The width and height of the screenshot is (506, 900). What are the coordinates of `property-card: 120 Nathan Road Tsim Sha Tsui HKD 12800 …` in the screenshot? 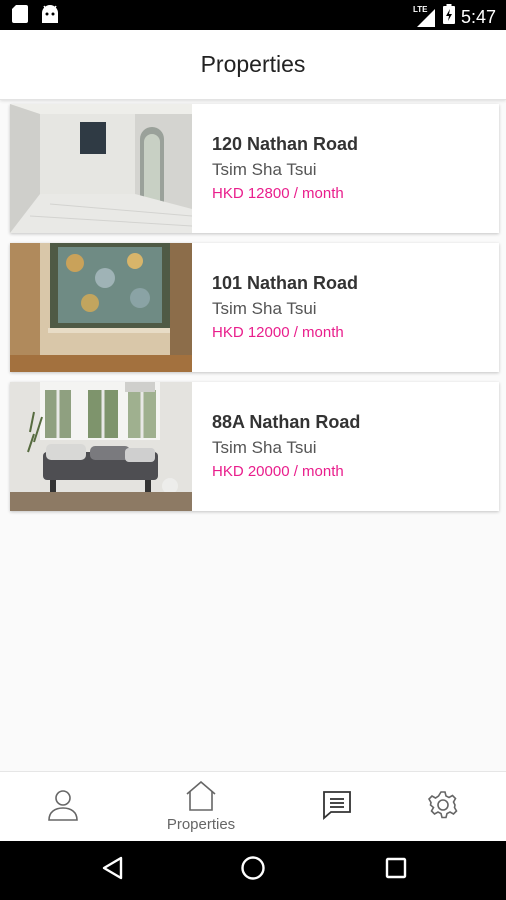 It's located at (254, 168).